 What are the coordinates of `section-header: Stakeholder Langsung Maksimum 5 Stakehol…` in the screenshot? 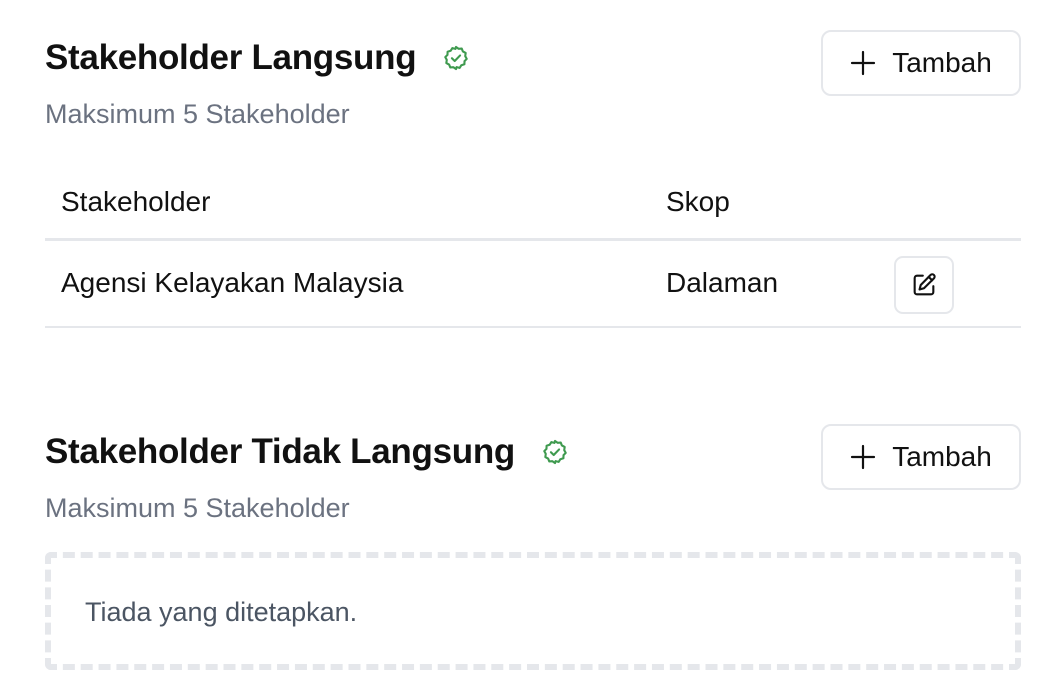 It's located at (533, 79).